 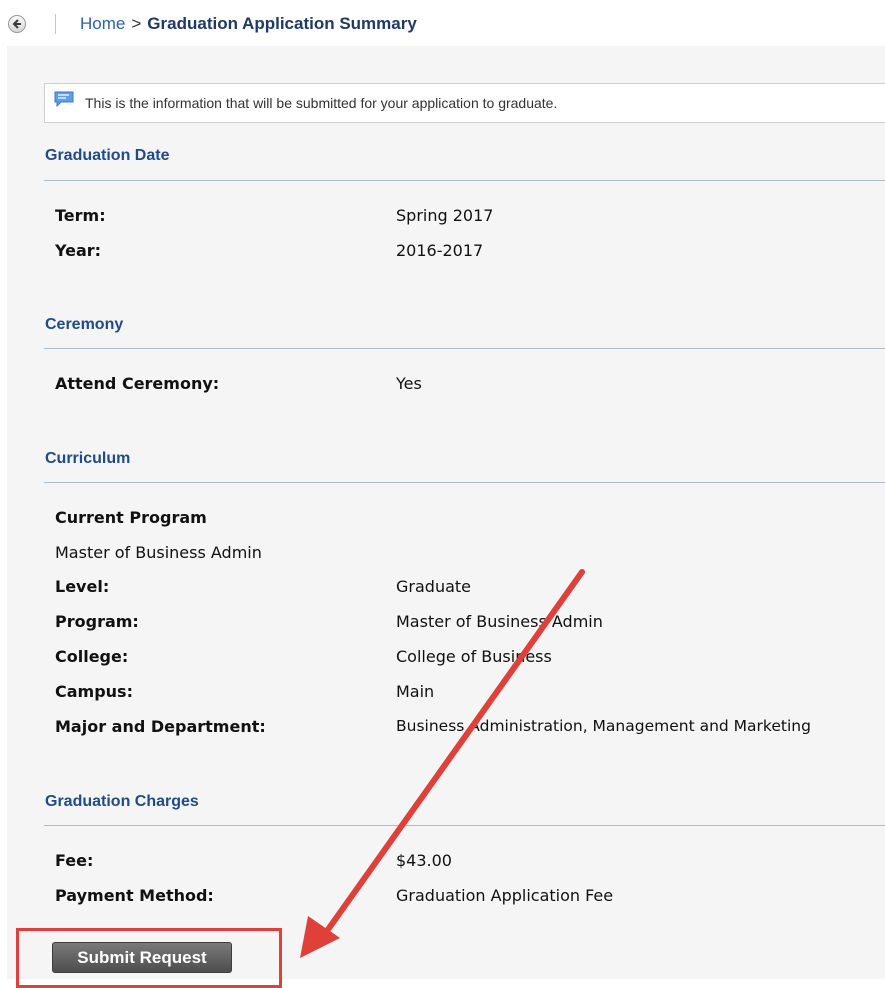 I want to click on fee-value: $43.00, so click(x=424, y=860).